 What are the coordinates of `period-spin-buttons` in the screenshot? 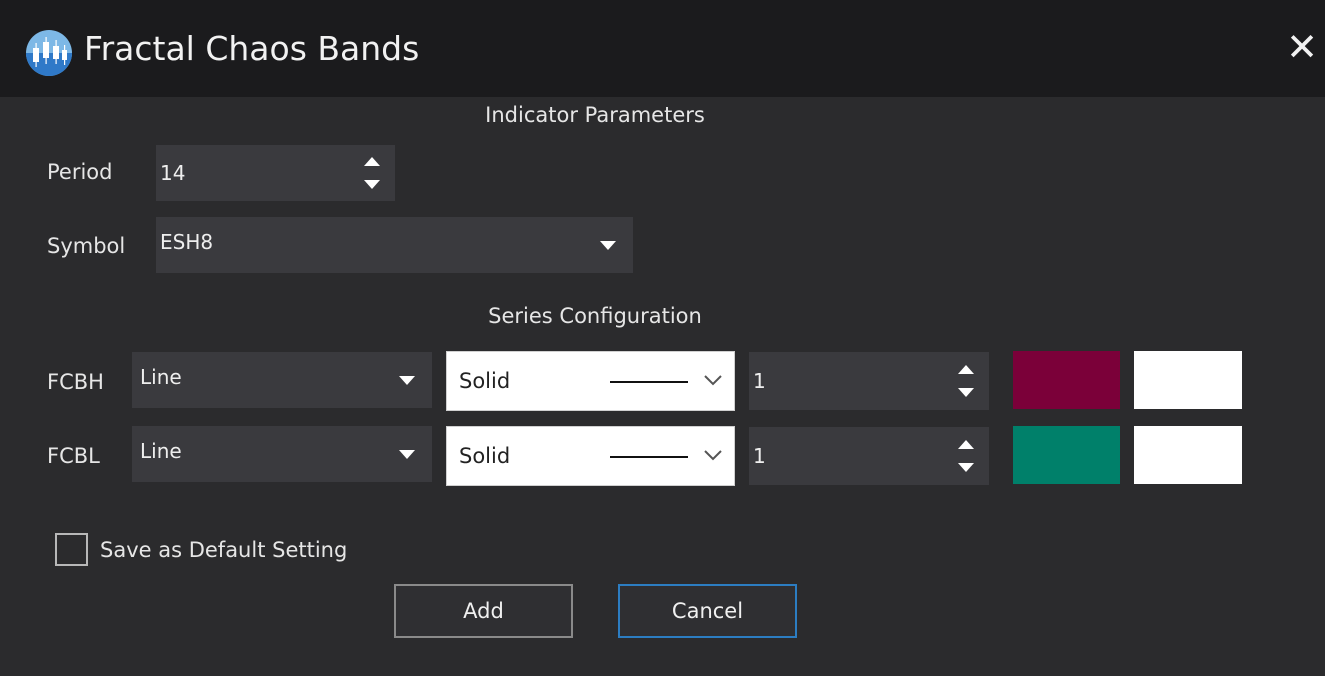 It's located at (372, 173).